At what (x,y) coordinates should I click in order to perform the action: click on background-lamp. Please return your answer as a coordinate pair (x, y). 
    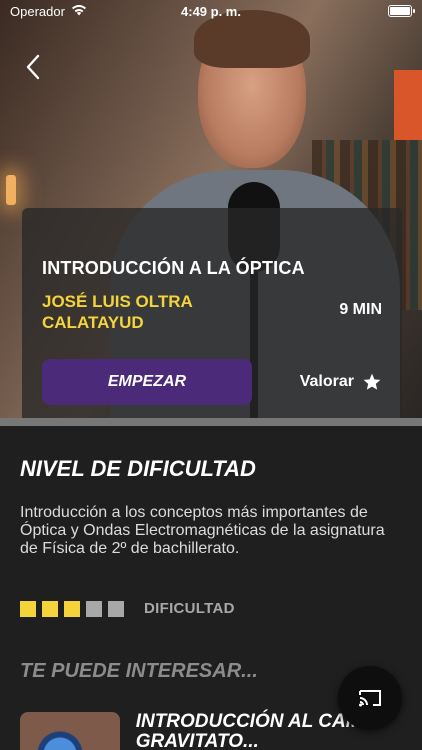
    Looking at the image, I should click on (11, 190).